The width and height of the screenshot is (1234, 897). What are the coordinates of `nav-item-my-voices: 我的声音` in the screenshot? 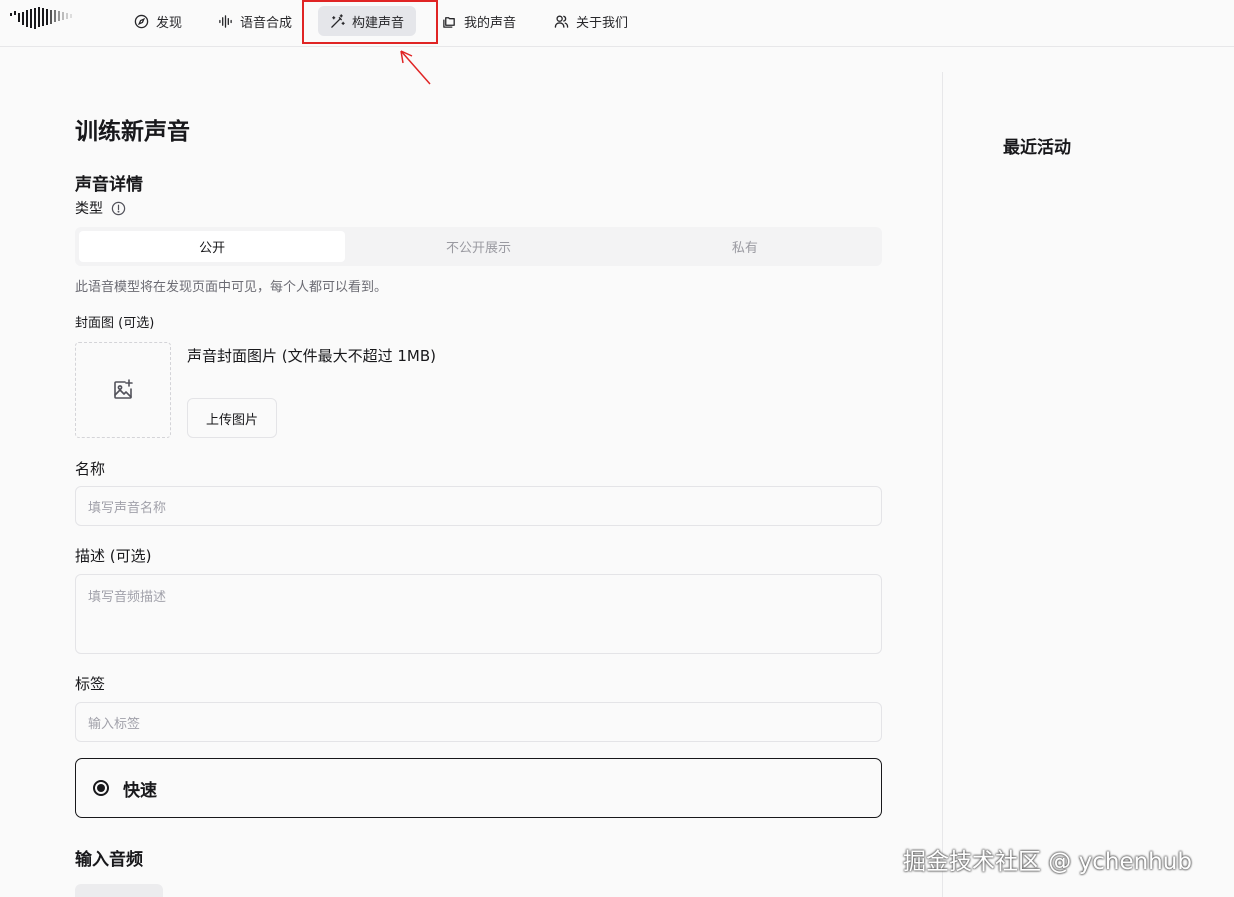 It's located at (479, 21).